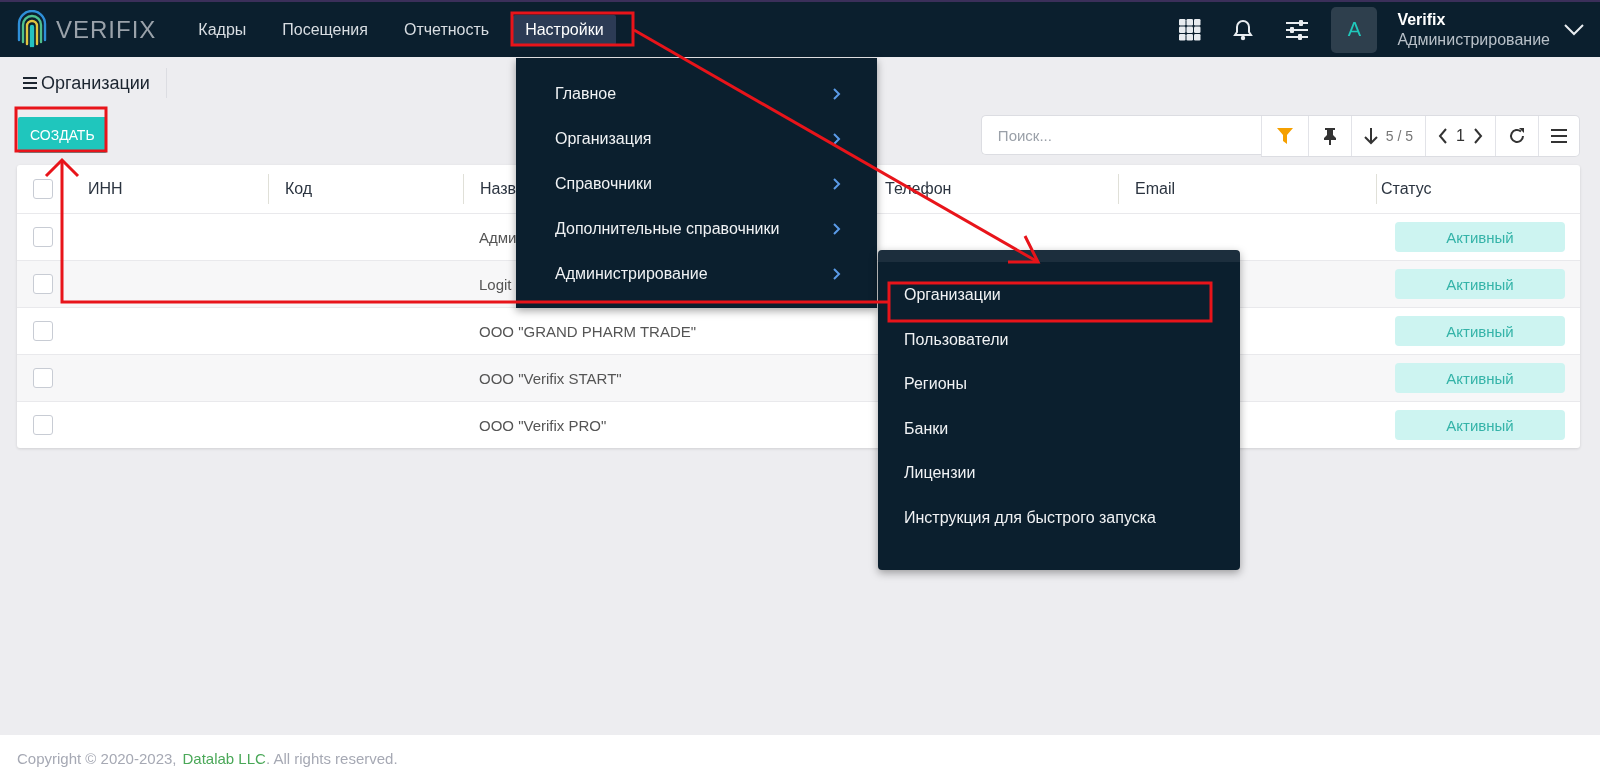  Describe the element at coordinates (1297, 29) in the screenshot. I see `settings-icon` at that location.